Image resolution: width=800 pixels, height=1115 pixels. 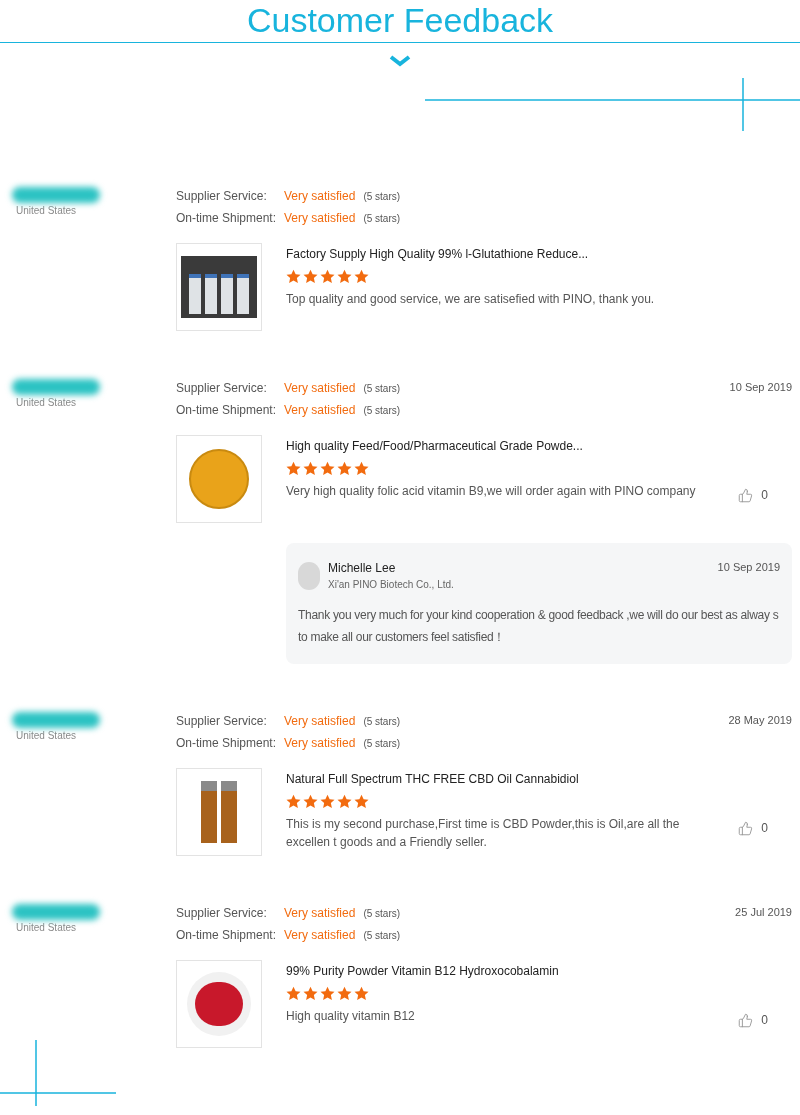 I want to click on review-comment: High quality vitamin B12, so click(x=350, y=1016).